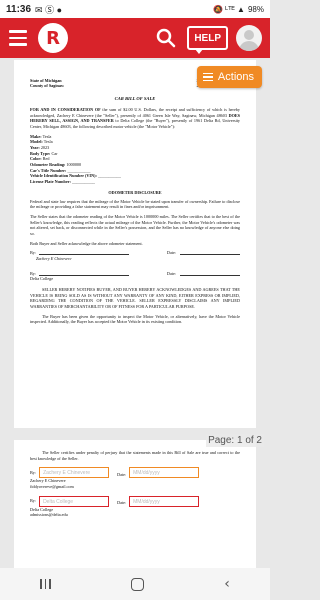 The height and width of the screenshot is (600, 320). I want to click on seller-email: fiddyovereve@gmail.com, so click(52, 487).